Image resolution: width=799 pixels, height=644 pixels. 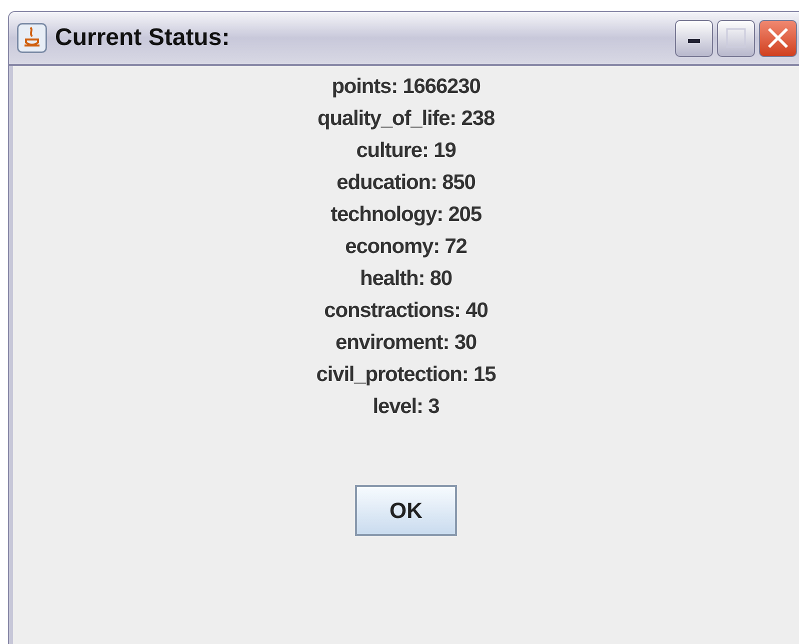 I want to click on close-button, so click(x=778, y=38).